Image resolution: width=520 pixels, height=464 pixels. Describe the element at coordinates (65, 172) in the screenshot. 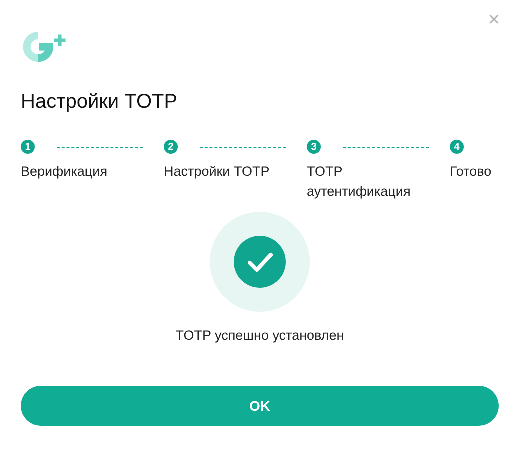

I see `step-label: Верификация` at that location.